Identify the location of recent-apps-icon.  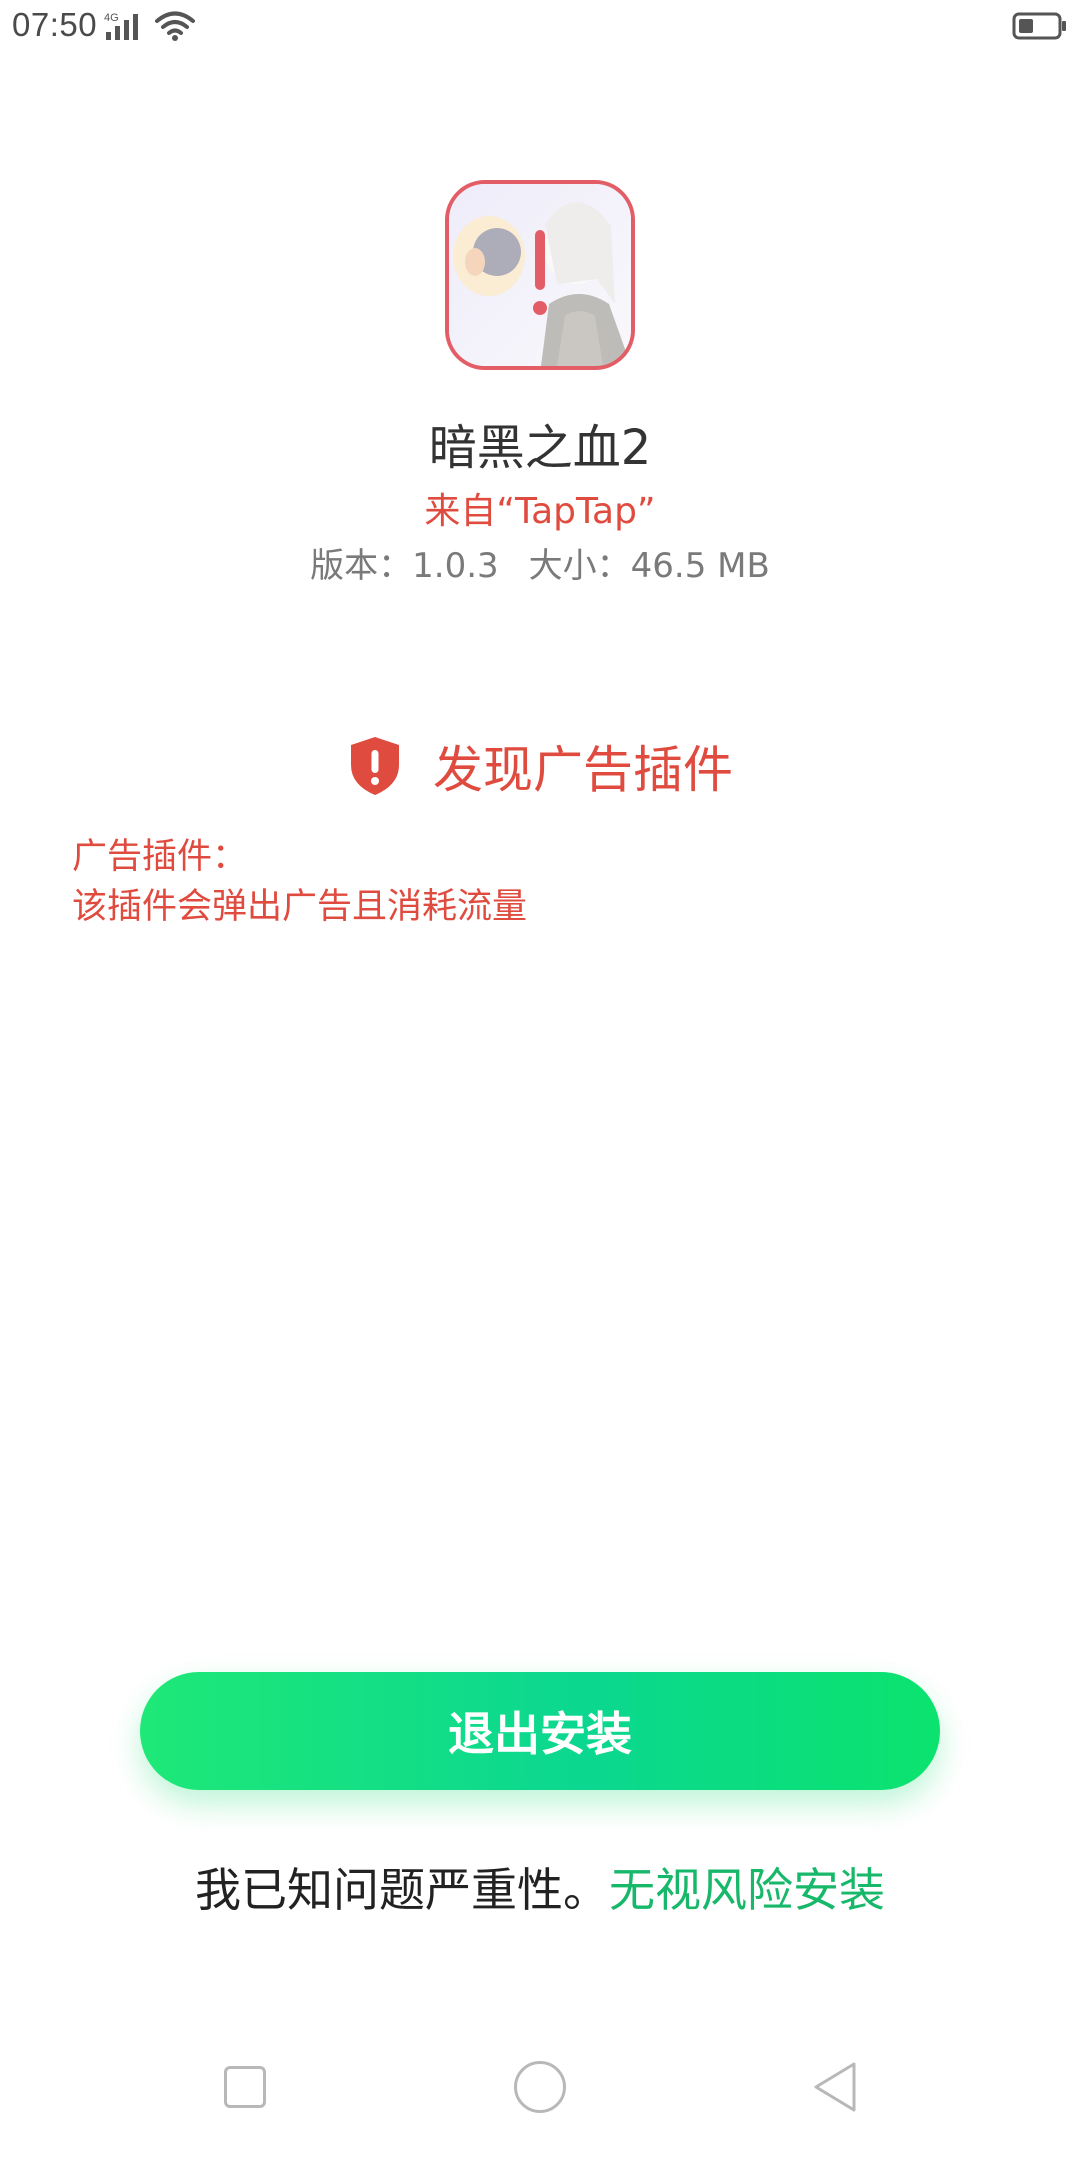
(245, 2087).